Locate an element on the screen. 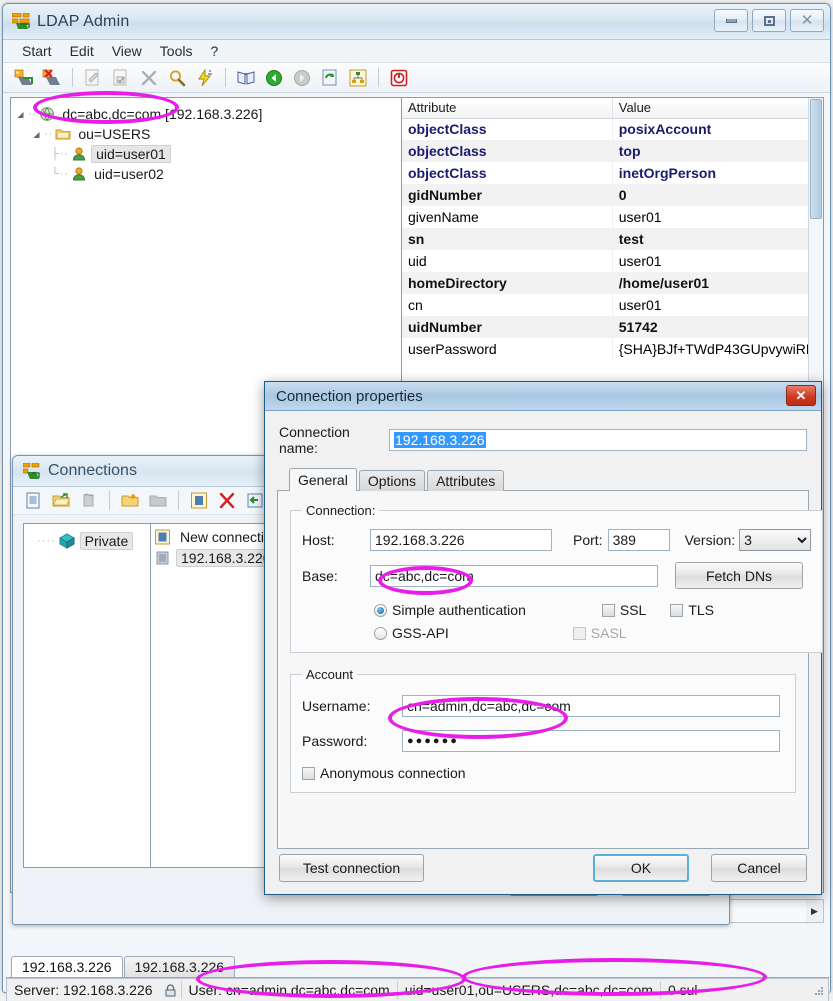  delete-folder-icon is located at coordinates (158, 501).